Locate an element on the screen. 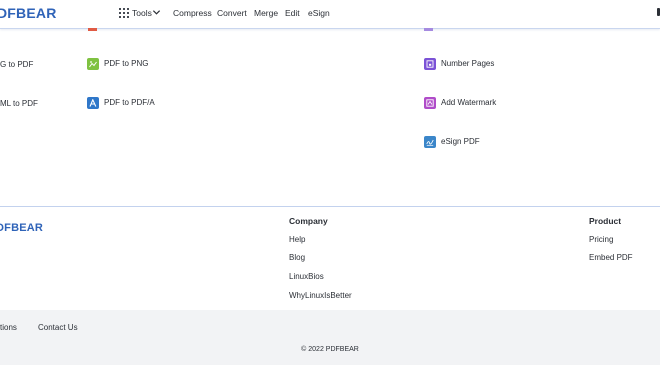 This screenshot has width=660, height=365. tool-label: Number Pages is located at coordinates (468, 63).